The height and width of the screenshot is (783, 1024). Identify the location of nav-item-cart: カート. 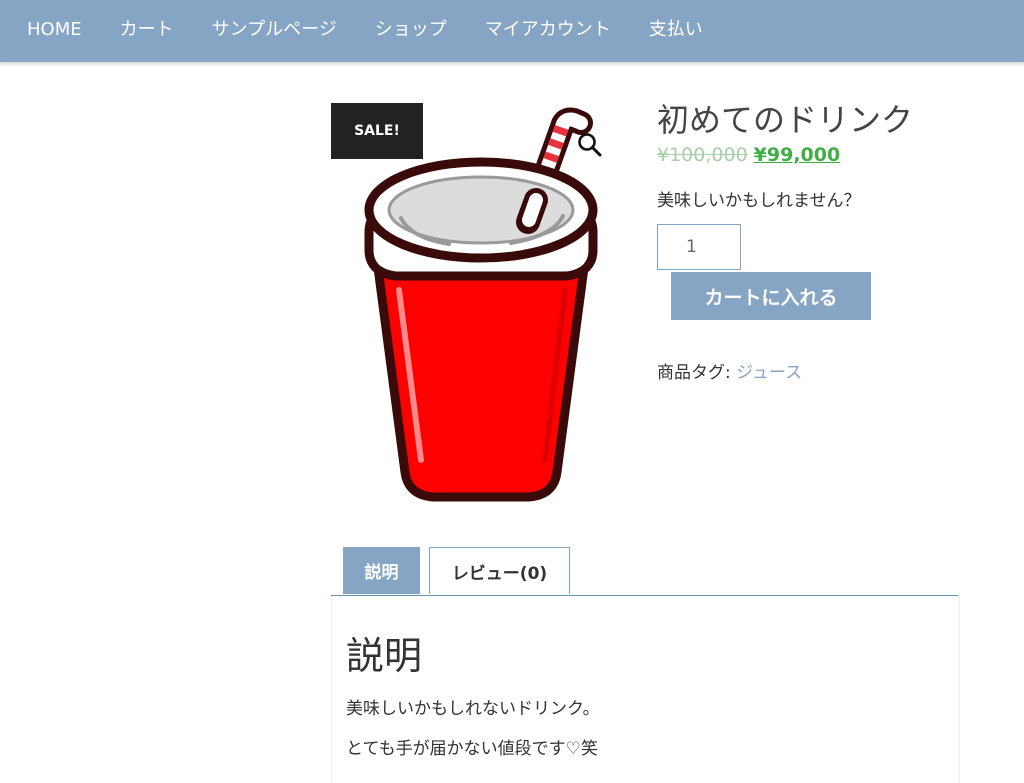
(147, 30).